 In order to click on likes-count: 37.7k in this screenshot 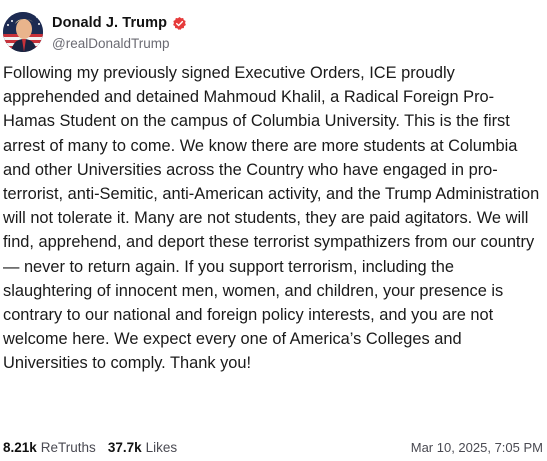, I will do `click(124, 447)`.